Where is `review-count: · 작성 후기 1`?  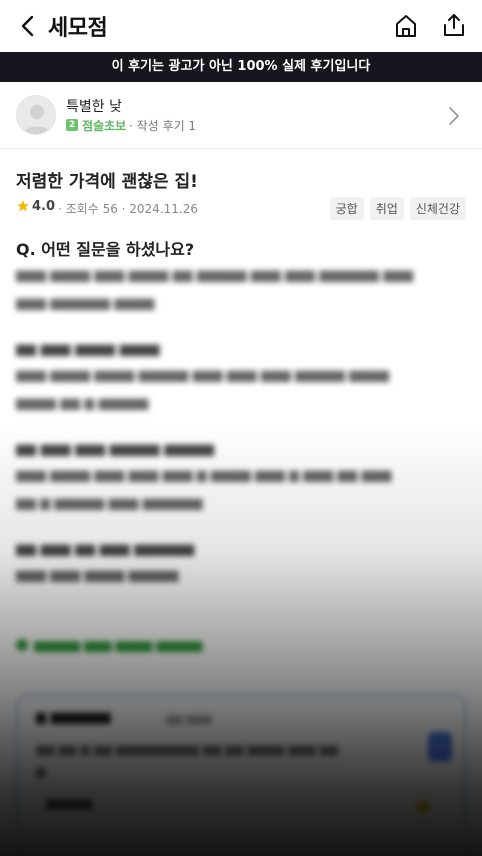
review-count: · 작성 후기 1 is located at coordinates (163, 126).